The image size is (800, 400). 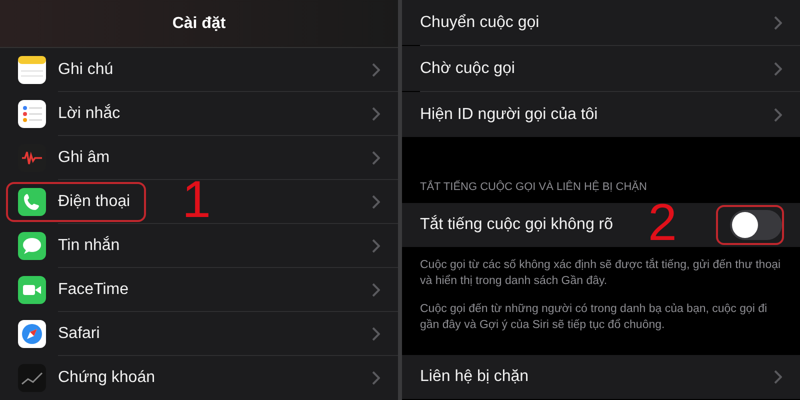 I want to click on screen-title: Cài đặt, so click(x=199, y=23).